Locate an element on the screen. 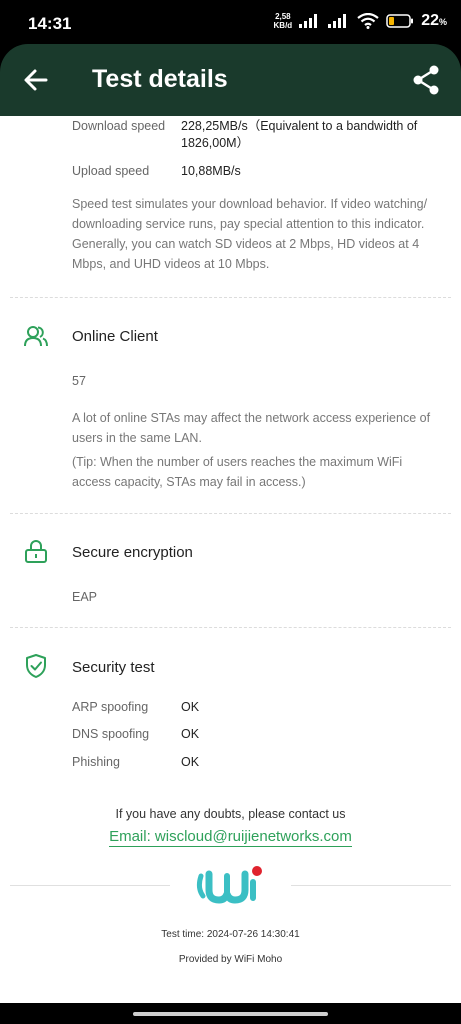  security-test-title: Security test is located at coordinates (113, 667).